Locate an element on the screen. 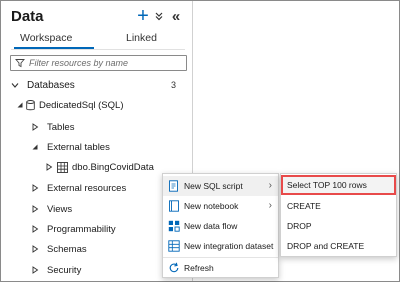 This screenshot has height=282, width=400. tree-node-security: Security is located at coordinates (56, 270).